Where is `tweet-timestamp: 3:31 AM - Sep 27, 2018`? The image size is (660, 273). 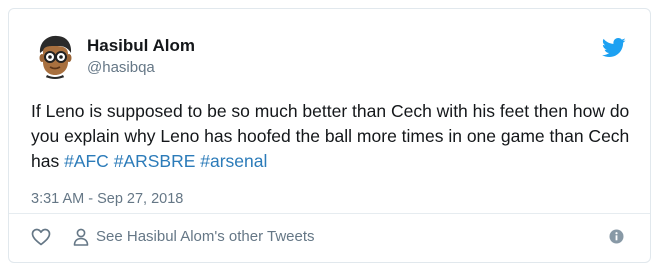
tweet-timestamp: 3:31 AM - Sep 27, 2018 is located at coordinates (107, 199).